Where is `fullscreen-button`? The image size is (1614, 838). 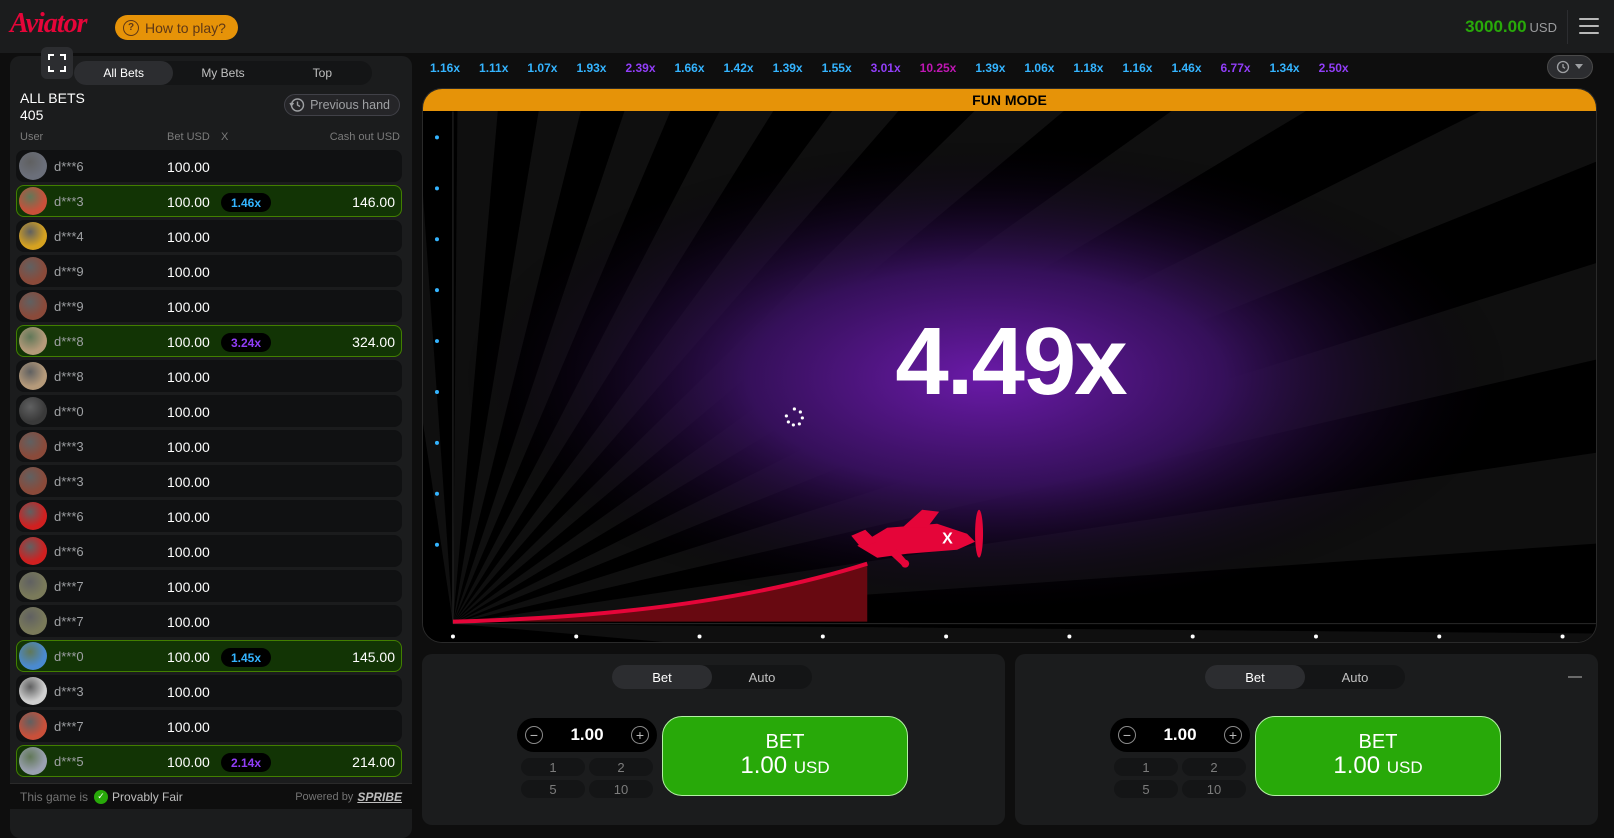 fullscreen-button is located at coordinates (57, 63).